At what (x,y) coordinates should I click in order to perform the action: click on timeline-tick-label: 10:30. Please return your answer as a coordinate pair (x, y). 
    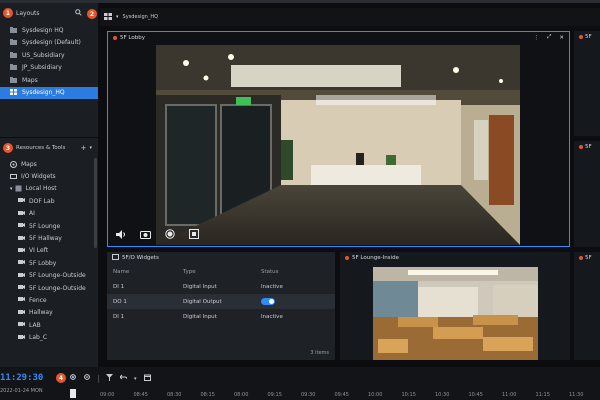
    Looking at the image, I should click on (442, 395).